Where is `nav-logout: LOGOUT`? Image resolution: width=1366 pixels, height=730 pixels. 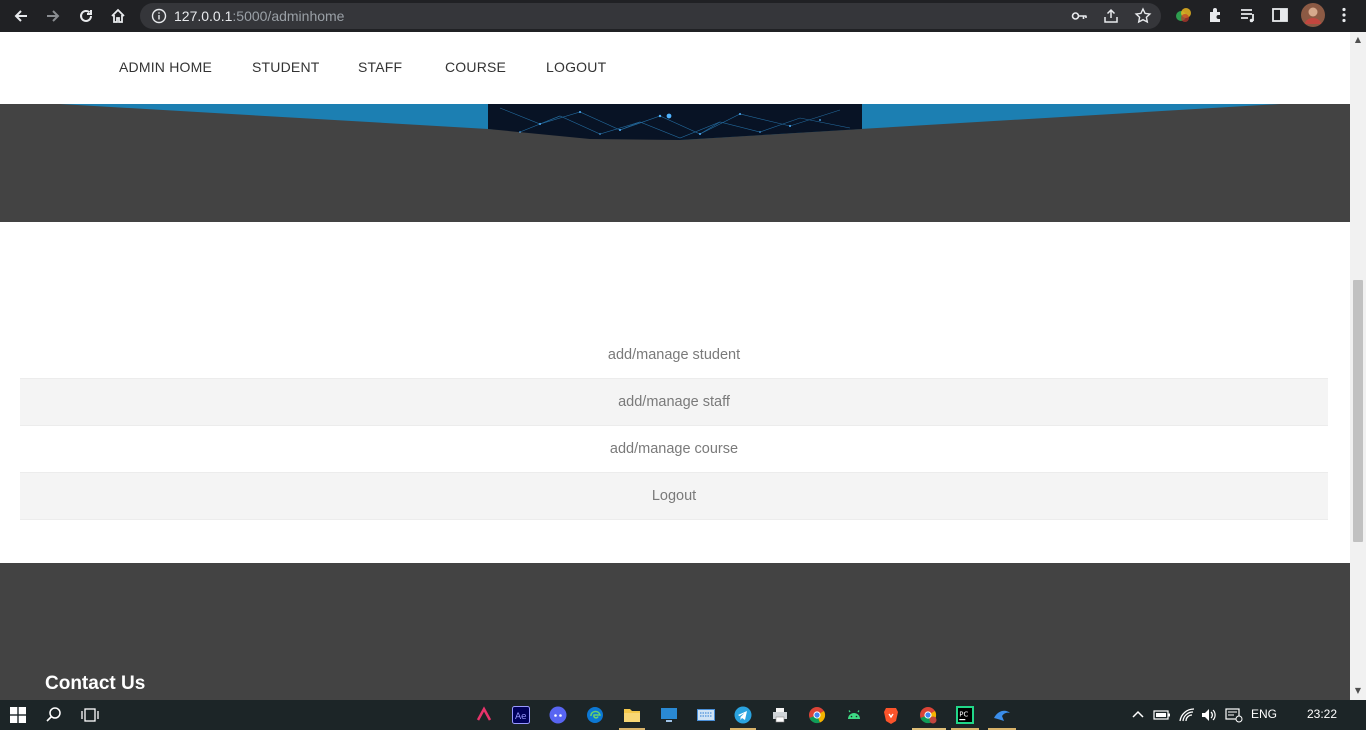 nav-logout: LOGOUT is located at coordinates (576, 67).